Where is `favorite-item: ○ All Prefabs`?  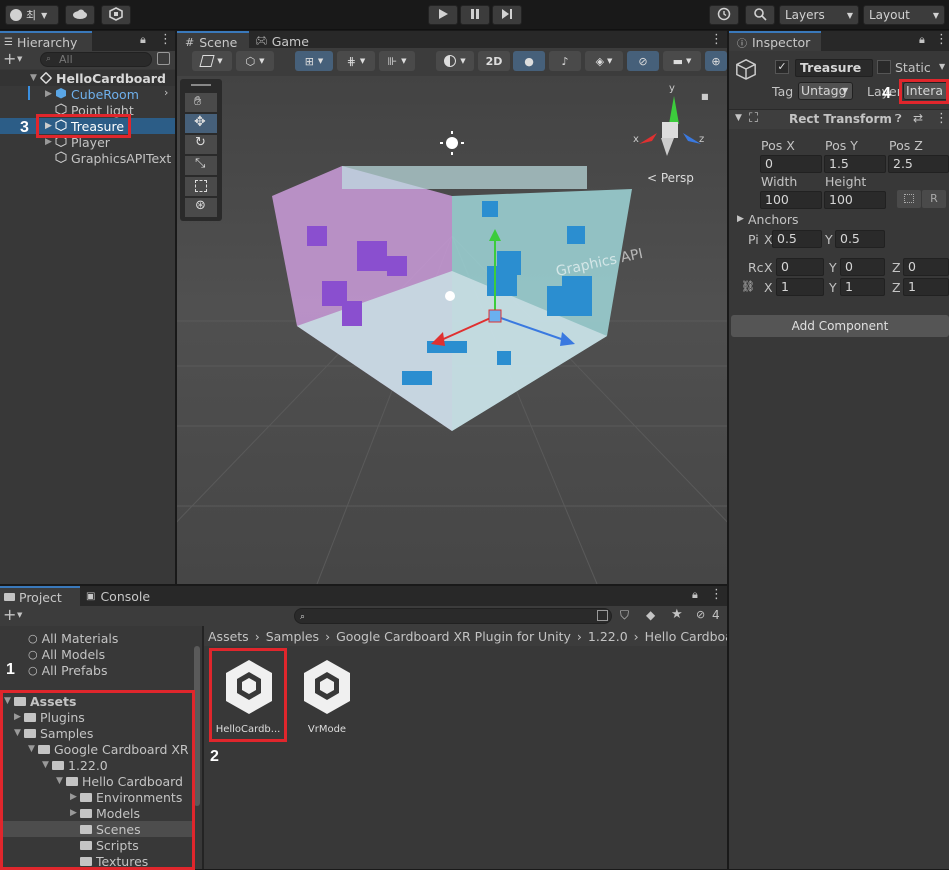 favorite-item: ○ All Prefabs is located at coordinates (53, 670).